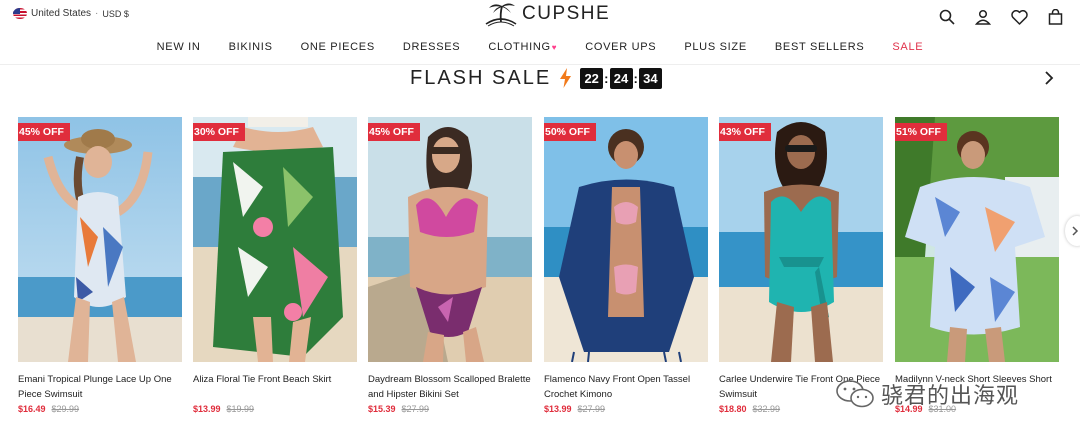  What do you see at coordinates (32, 409) in the screenshot?
I see `sale-price: $16.49` at bounding box center [32, 409].